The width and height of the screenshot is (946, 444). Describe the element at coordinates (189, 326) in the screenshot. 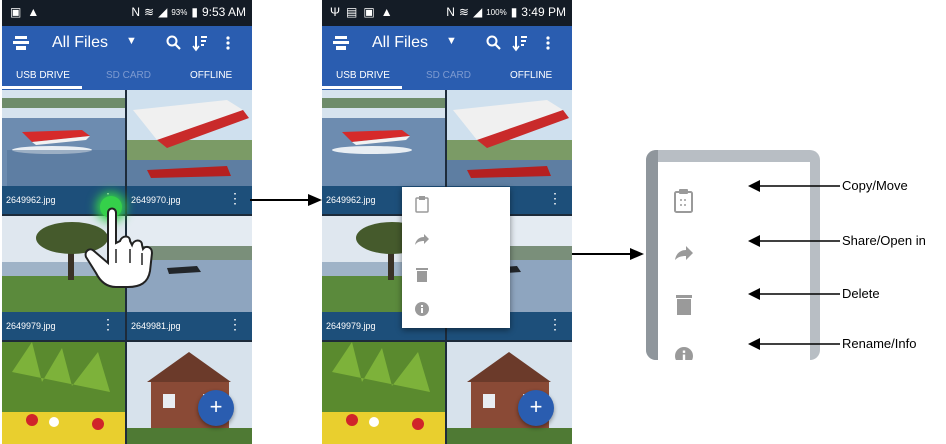

I see `thumbnail-caption: 2649981.jpg ⋮` at that location.